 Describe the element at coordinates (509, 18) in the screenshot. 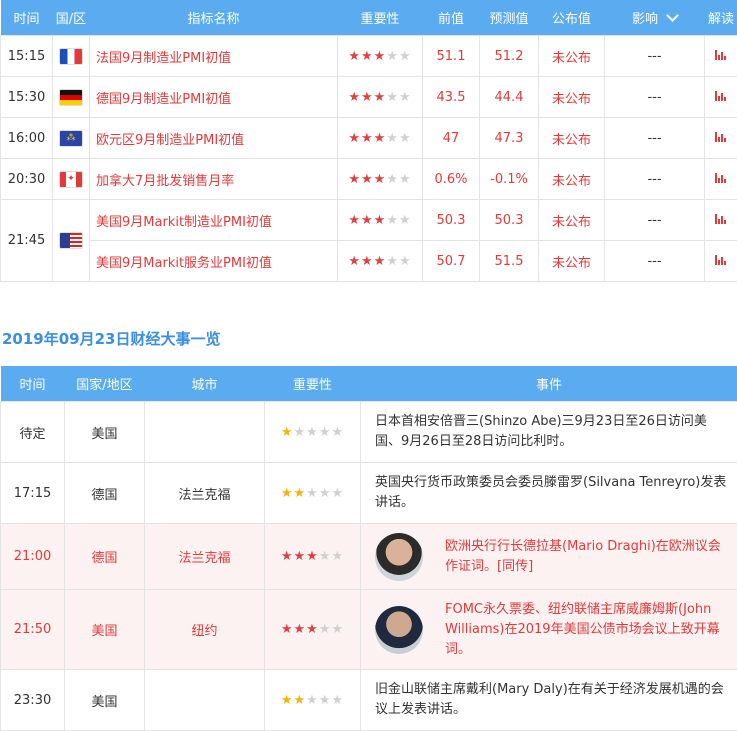

I see `header-forecast: 预测值` at that location.